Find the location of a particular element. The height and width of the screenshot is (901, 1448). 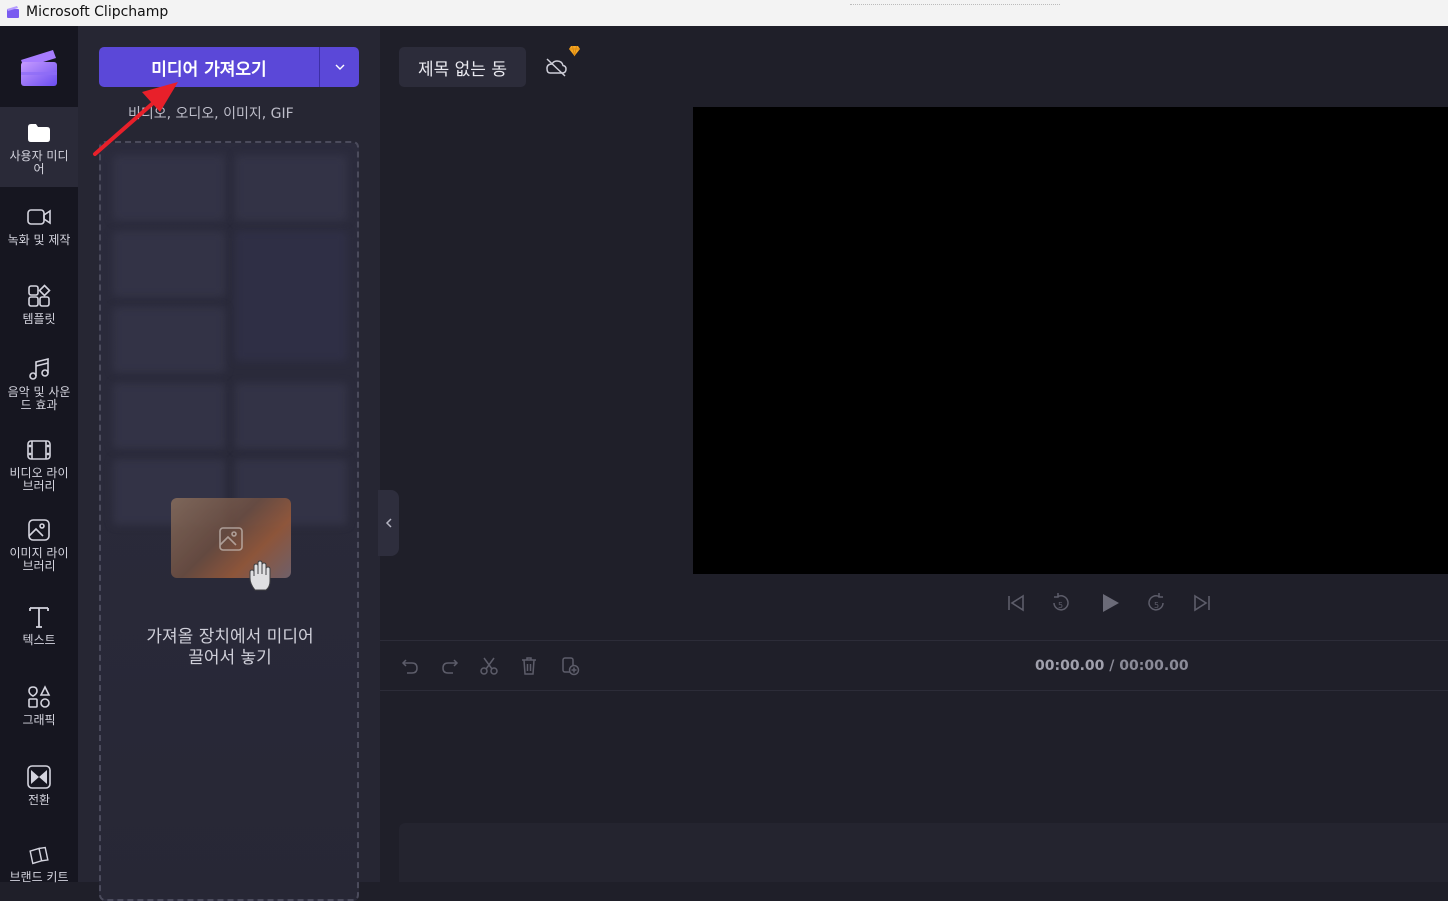

rail-item-label: 비디오 라이 브러리 is located at coordinates (39, 479).